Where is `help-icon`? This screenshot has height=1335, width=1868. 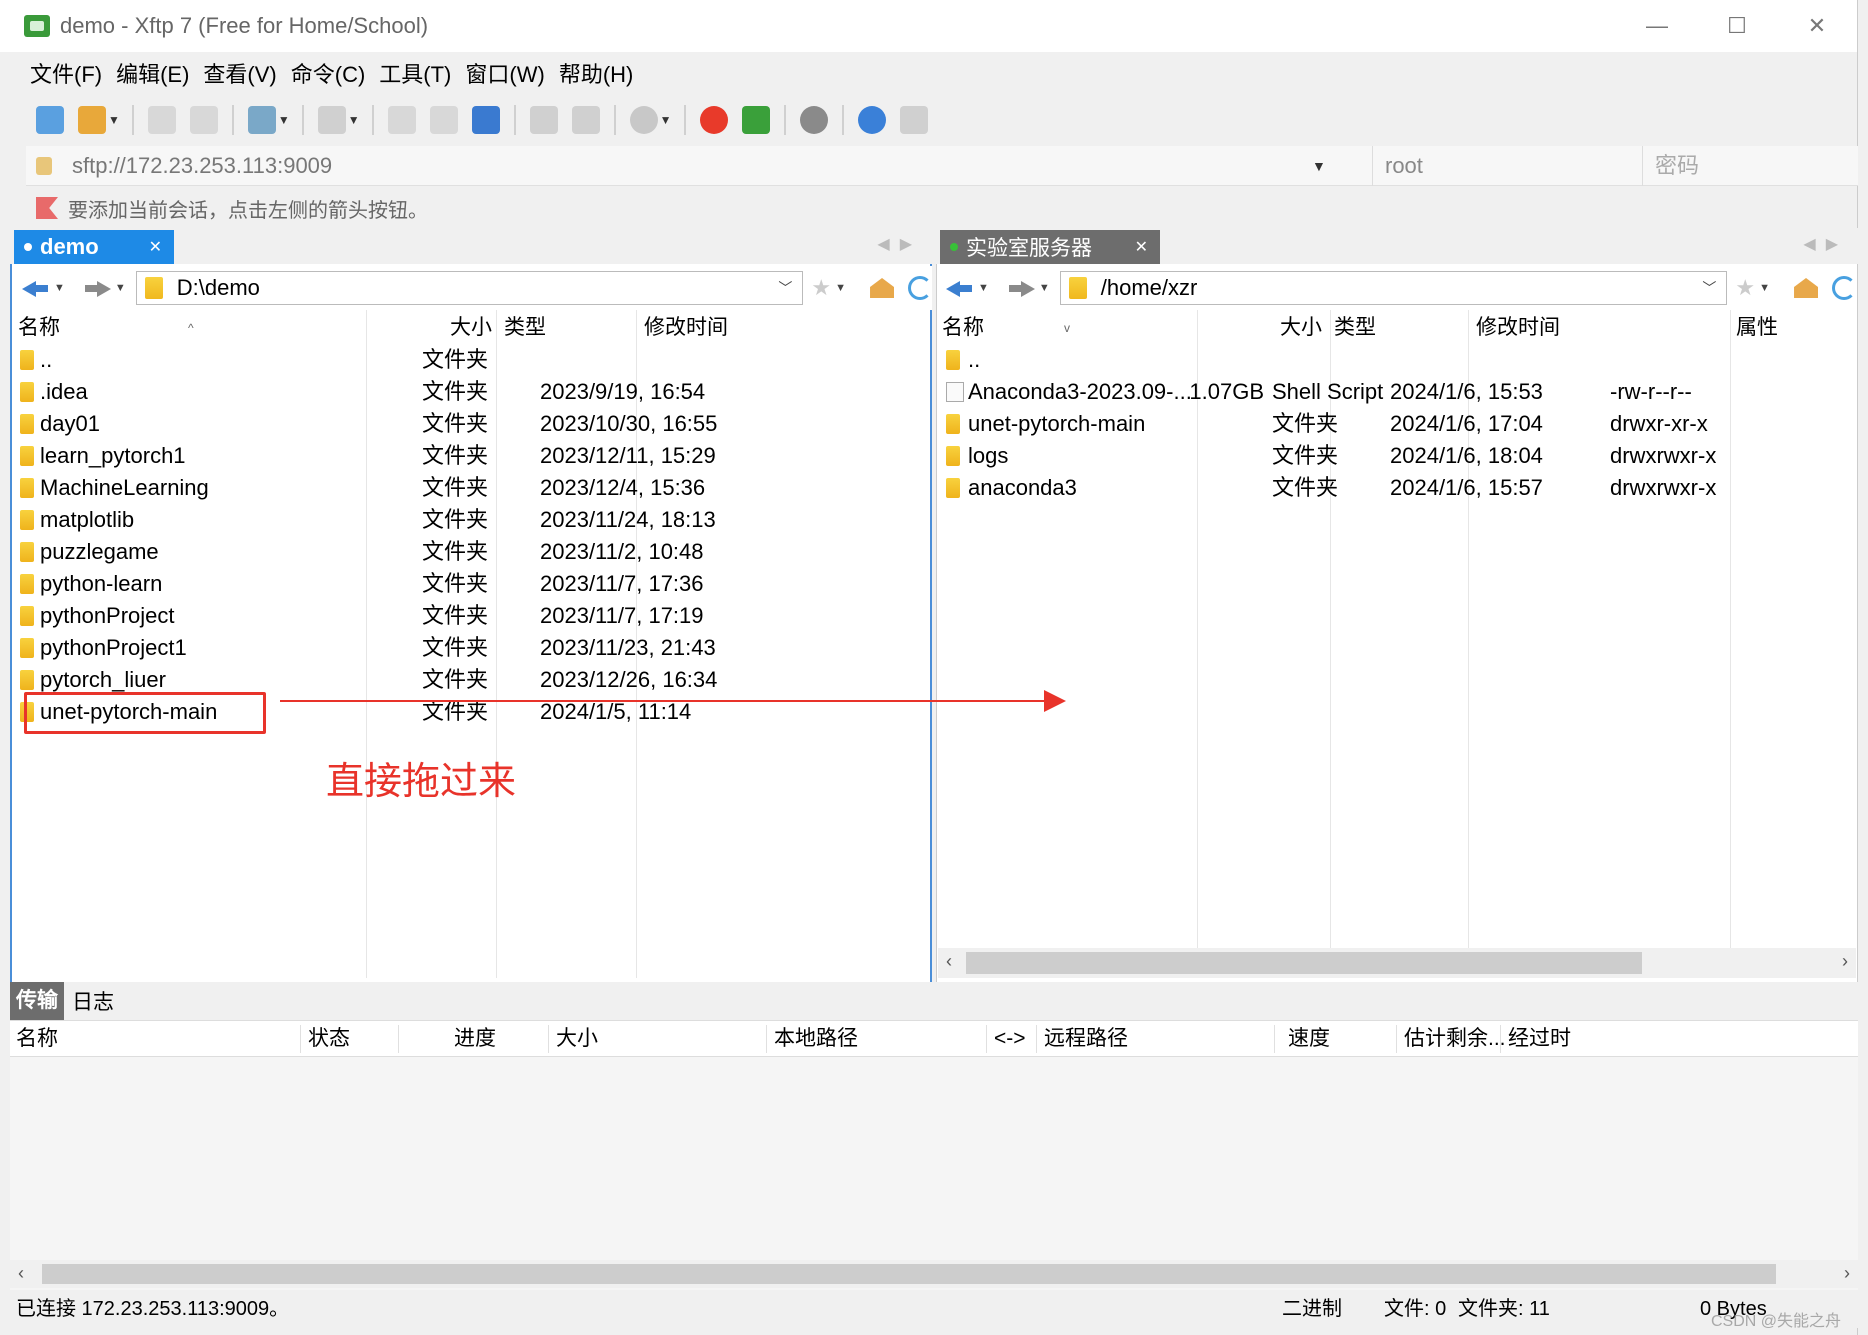 help-icon is located at coordinates (871, 120).